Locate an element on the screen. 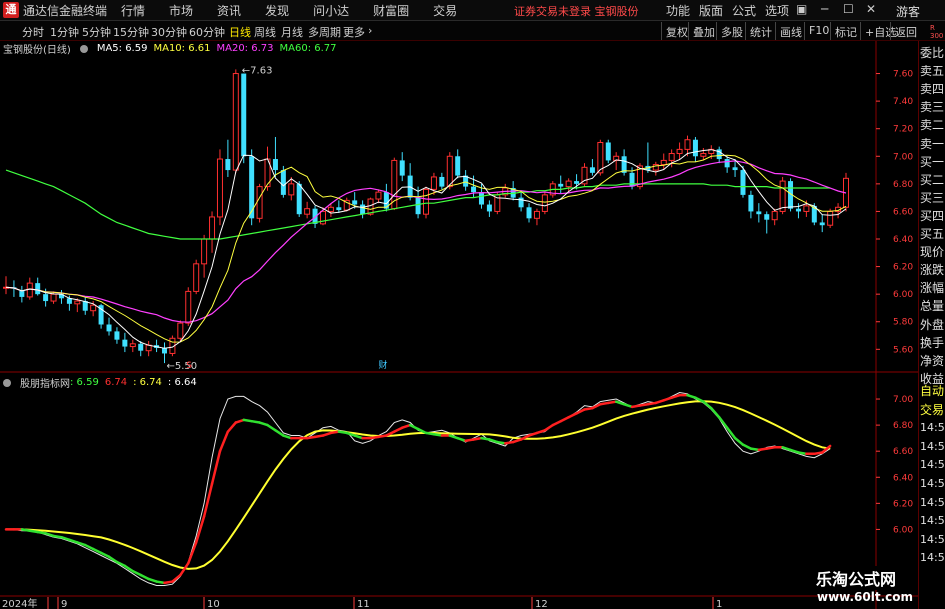  indicator-name: 股朋指标网 is located at coordinates (45, 382).